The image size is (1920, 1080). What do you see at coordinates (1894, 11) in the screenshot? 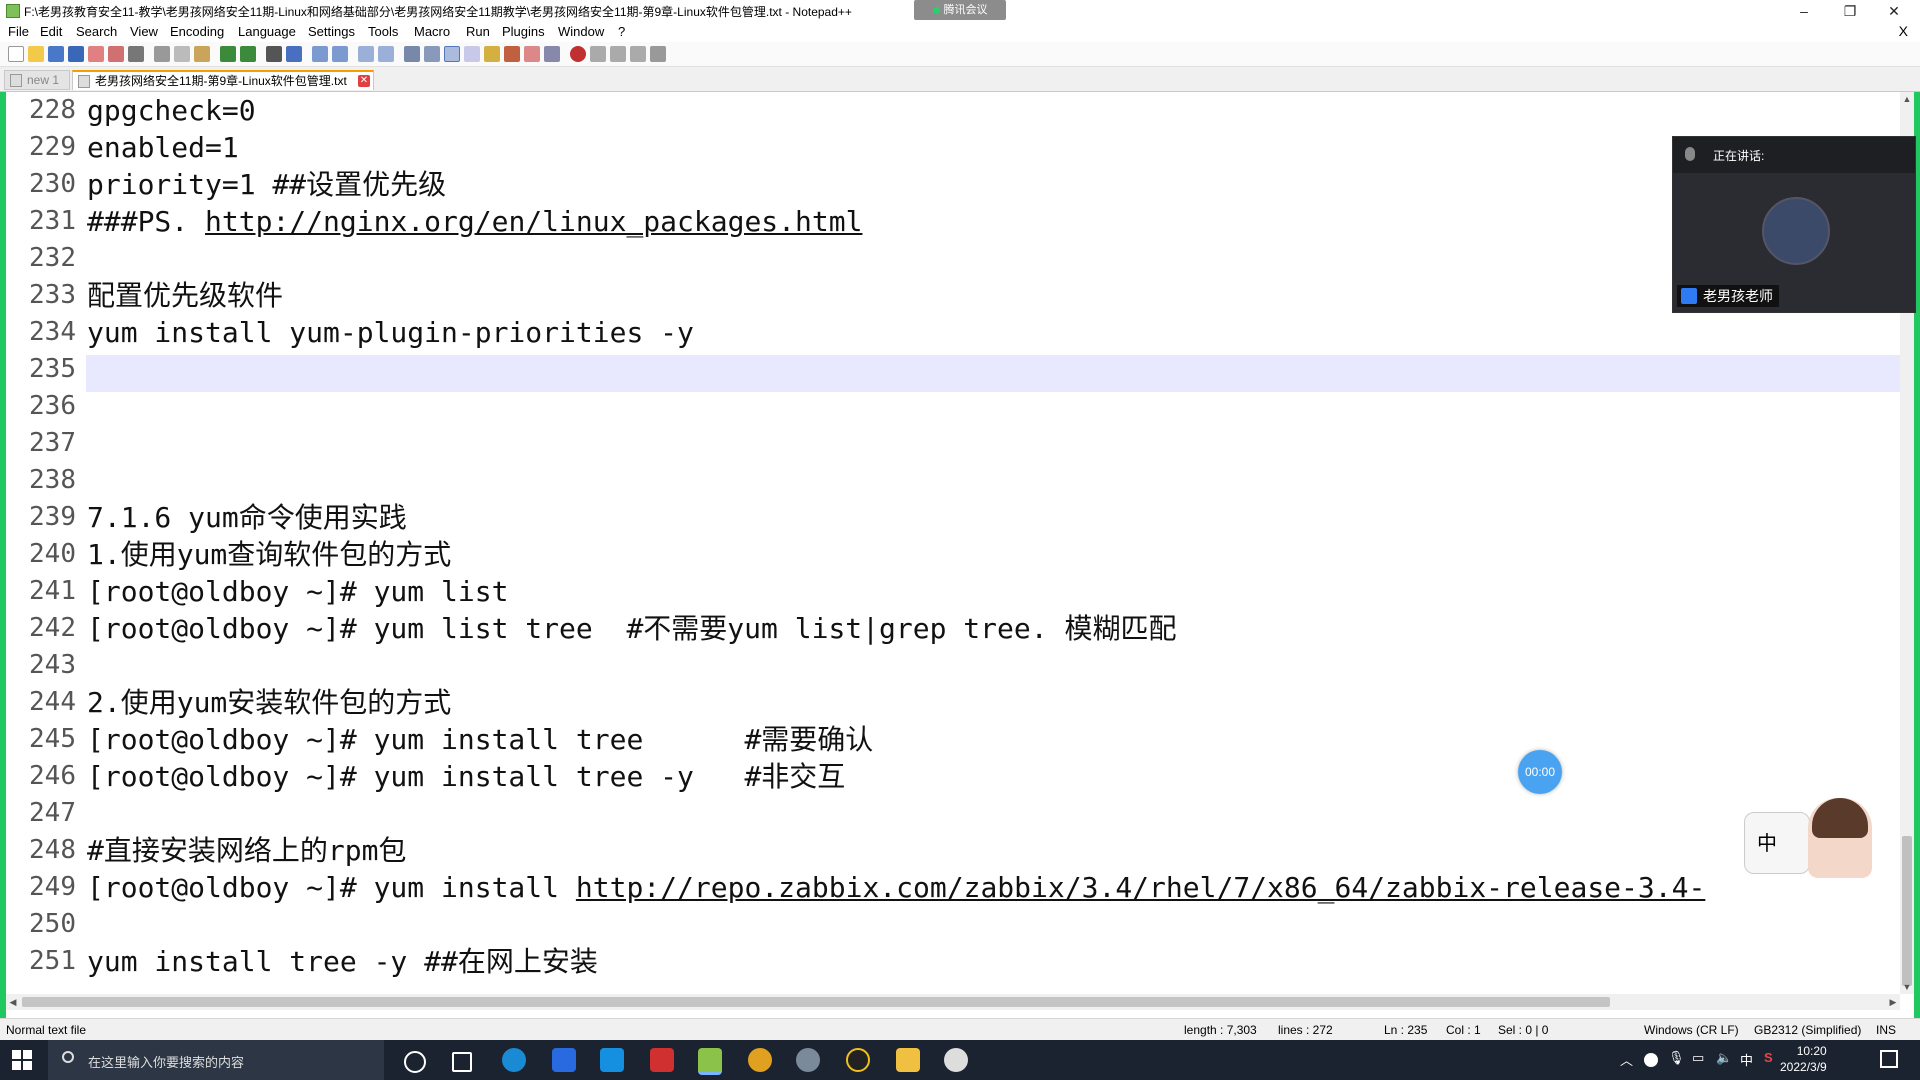
I see `close-button: ✕` at bounding box center [1894, 11].